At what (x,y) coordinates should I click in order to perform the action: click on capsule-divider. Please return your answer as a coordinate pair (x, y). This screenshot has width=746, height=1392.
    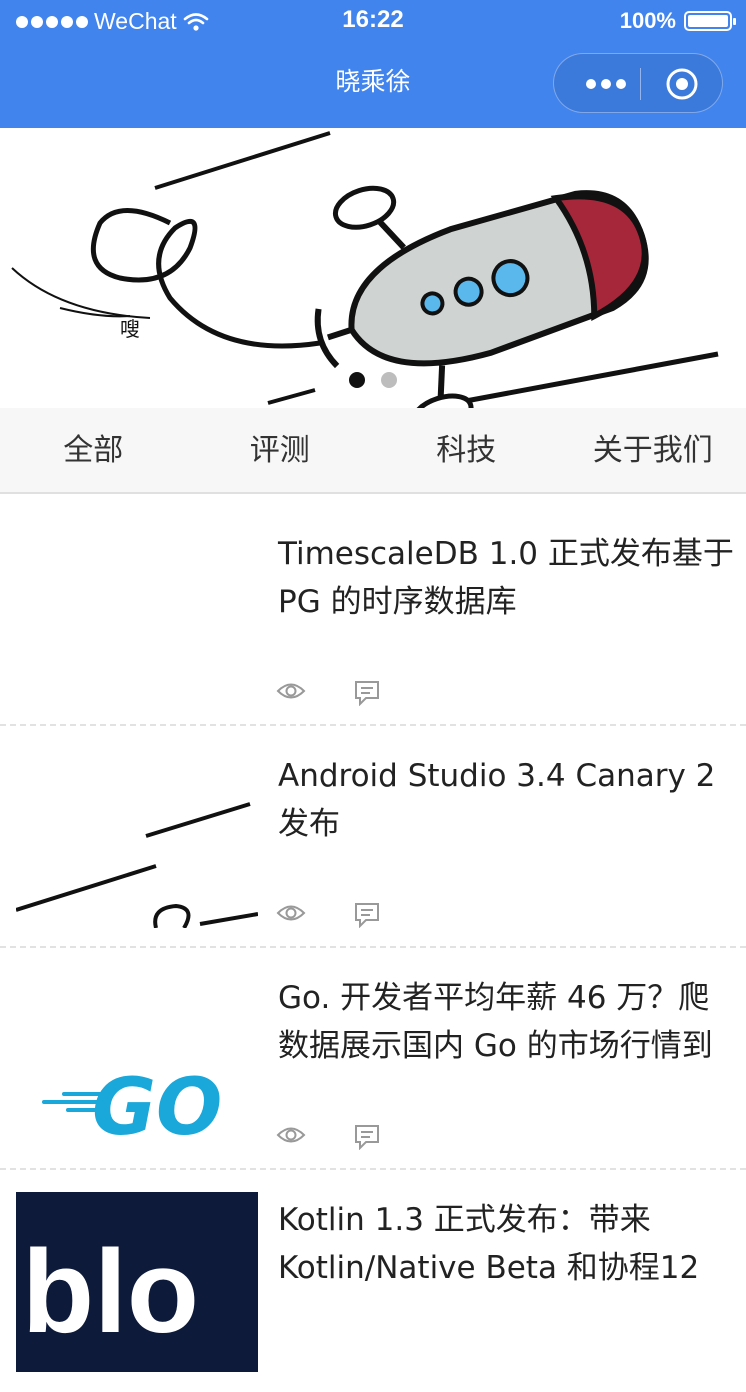
    Looking at the image, I should click on (640, 84).